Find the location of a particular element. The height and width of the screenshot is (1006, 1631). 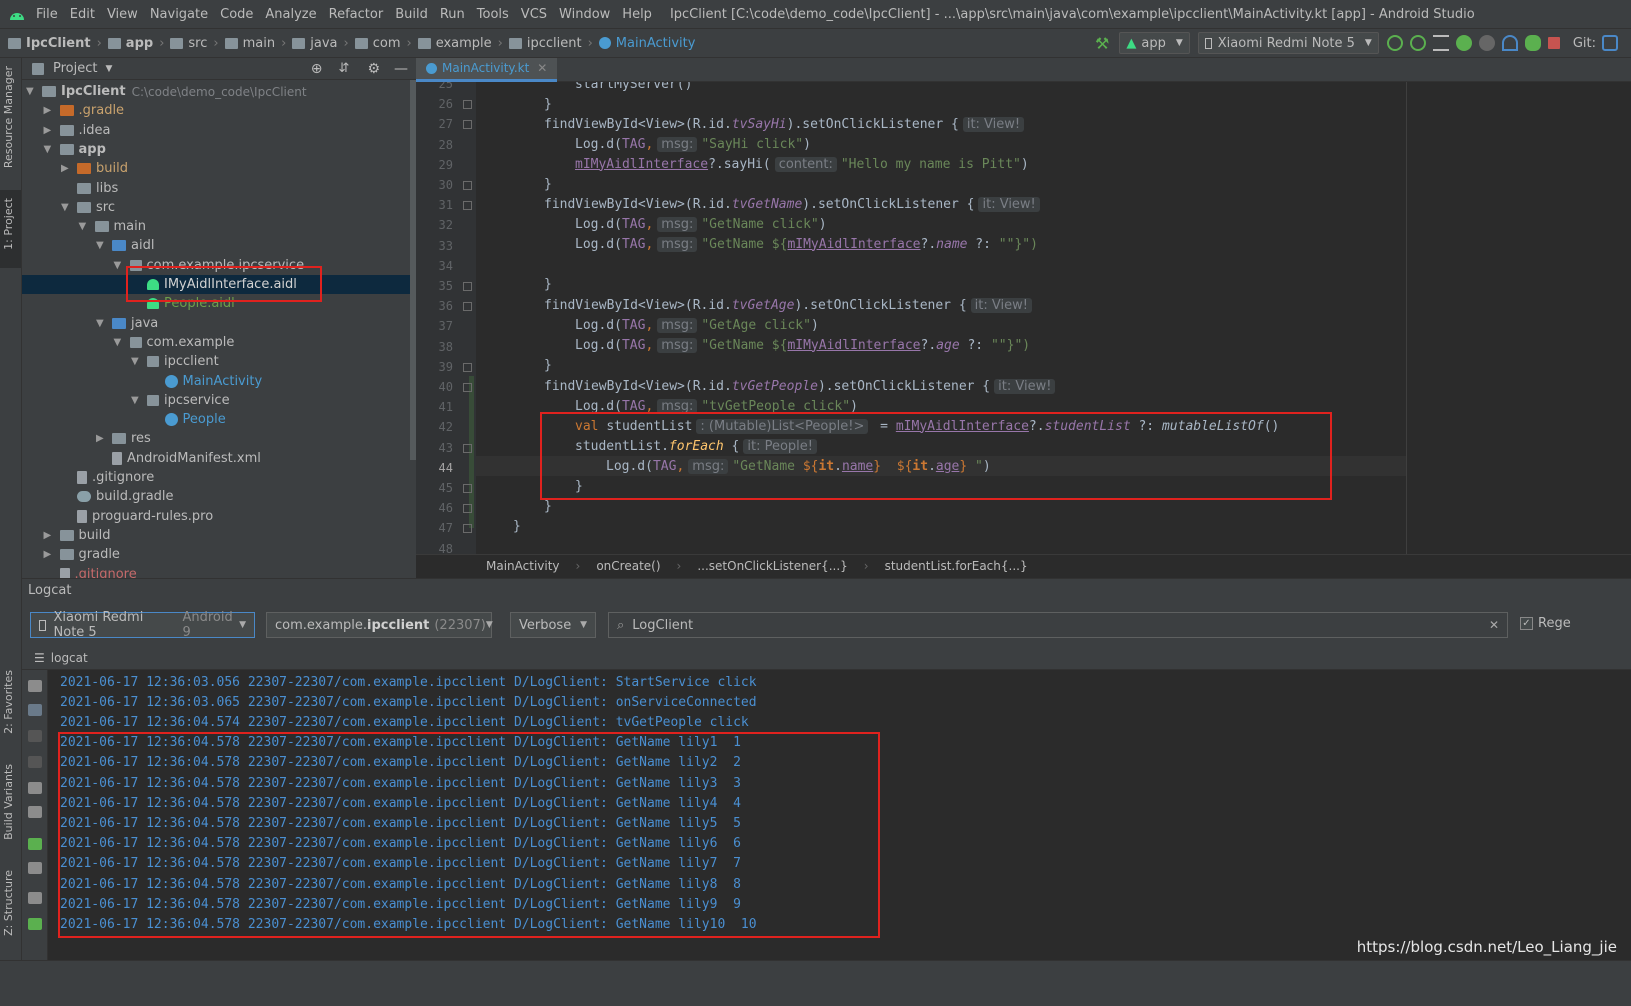

tree-node: build.gradle is located at coordinates (117, 496).